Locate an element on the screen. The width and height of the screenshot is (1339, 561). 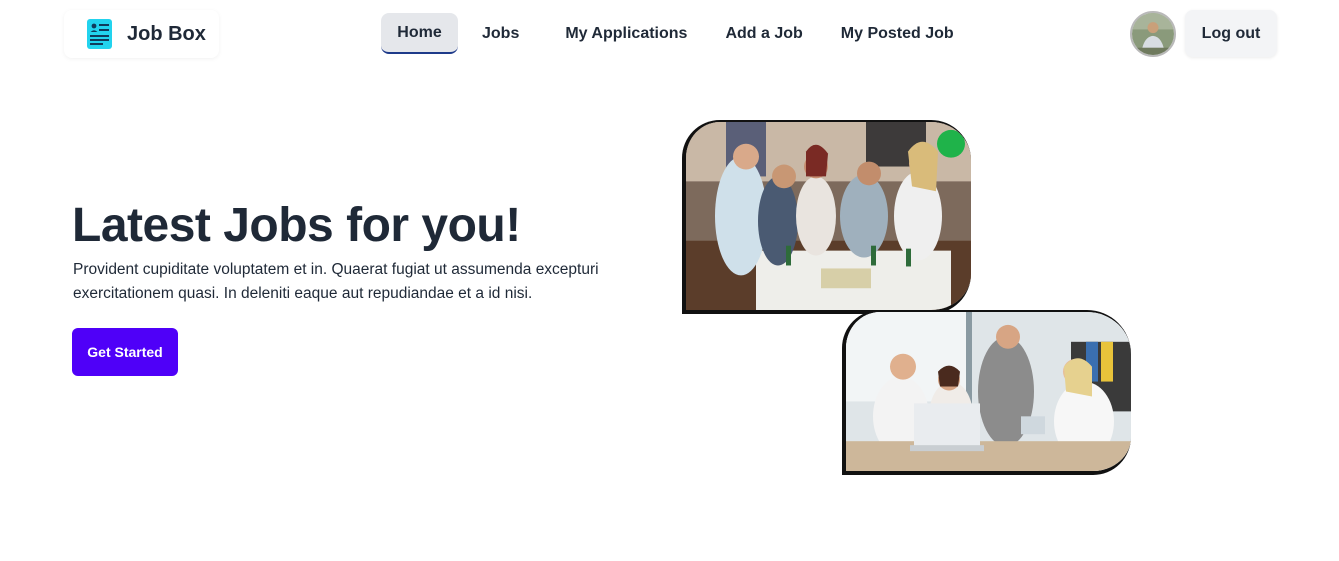
logout-button: Log out is located at coordinates (1231, 33).